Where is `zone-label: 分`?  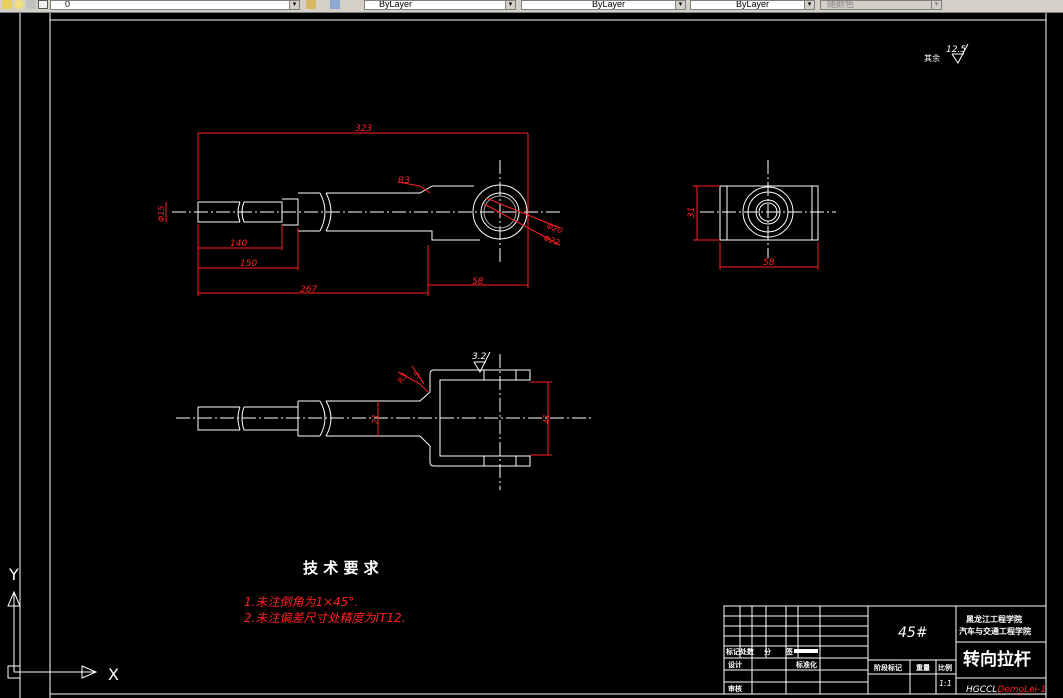 zone-label: 分 is located at coordinates (767, 651).